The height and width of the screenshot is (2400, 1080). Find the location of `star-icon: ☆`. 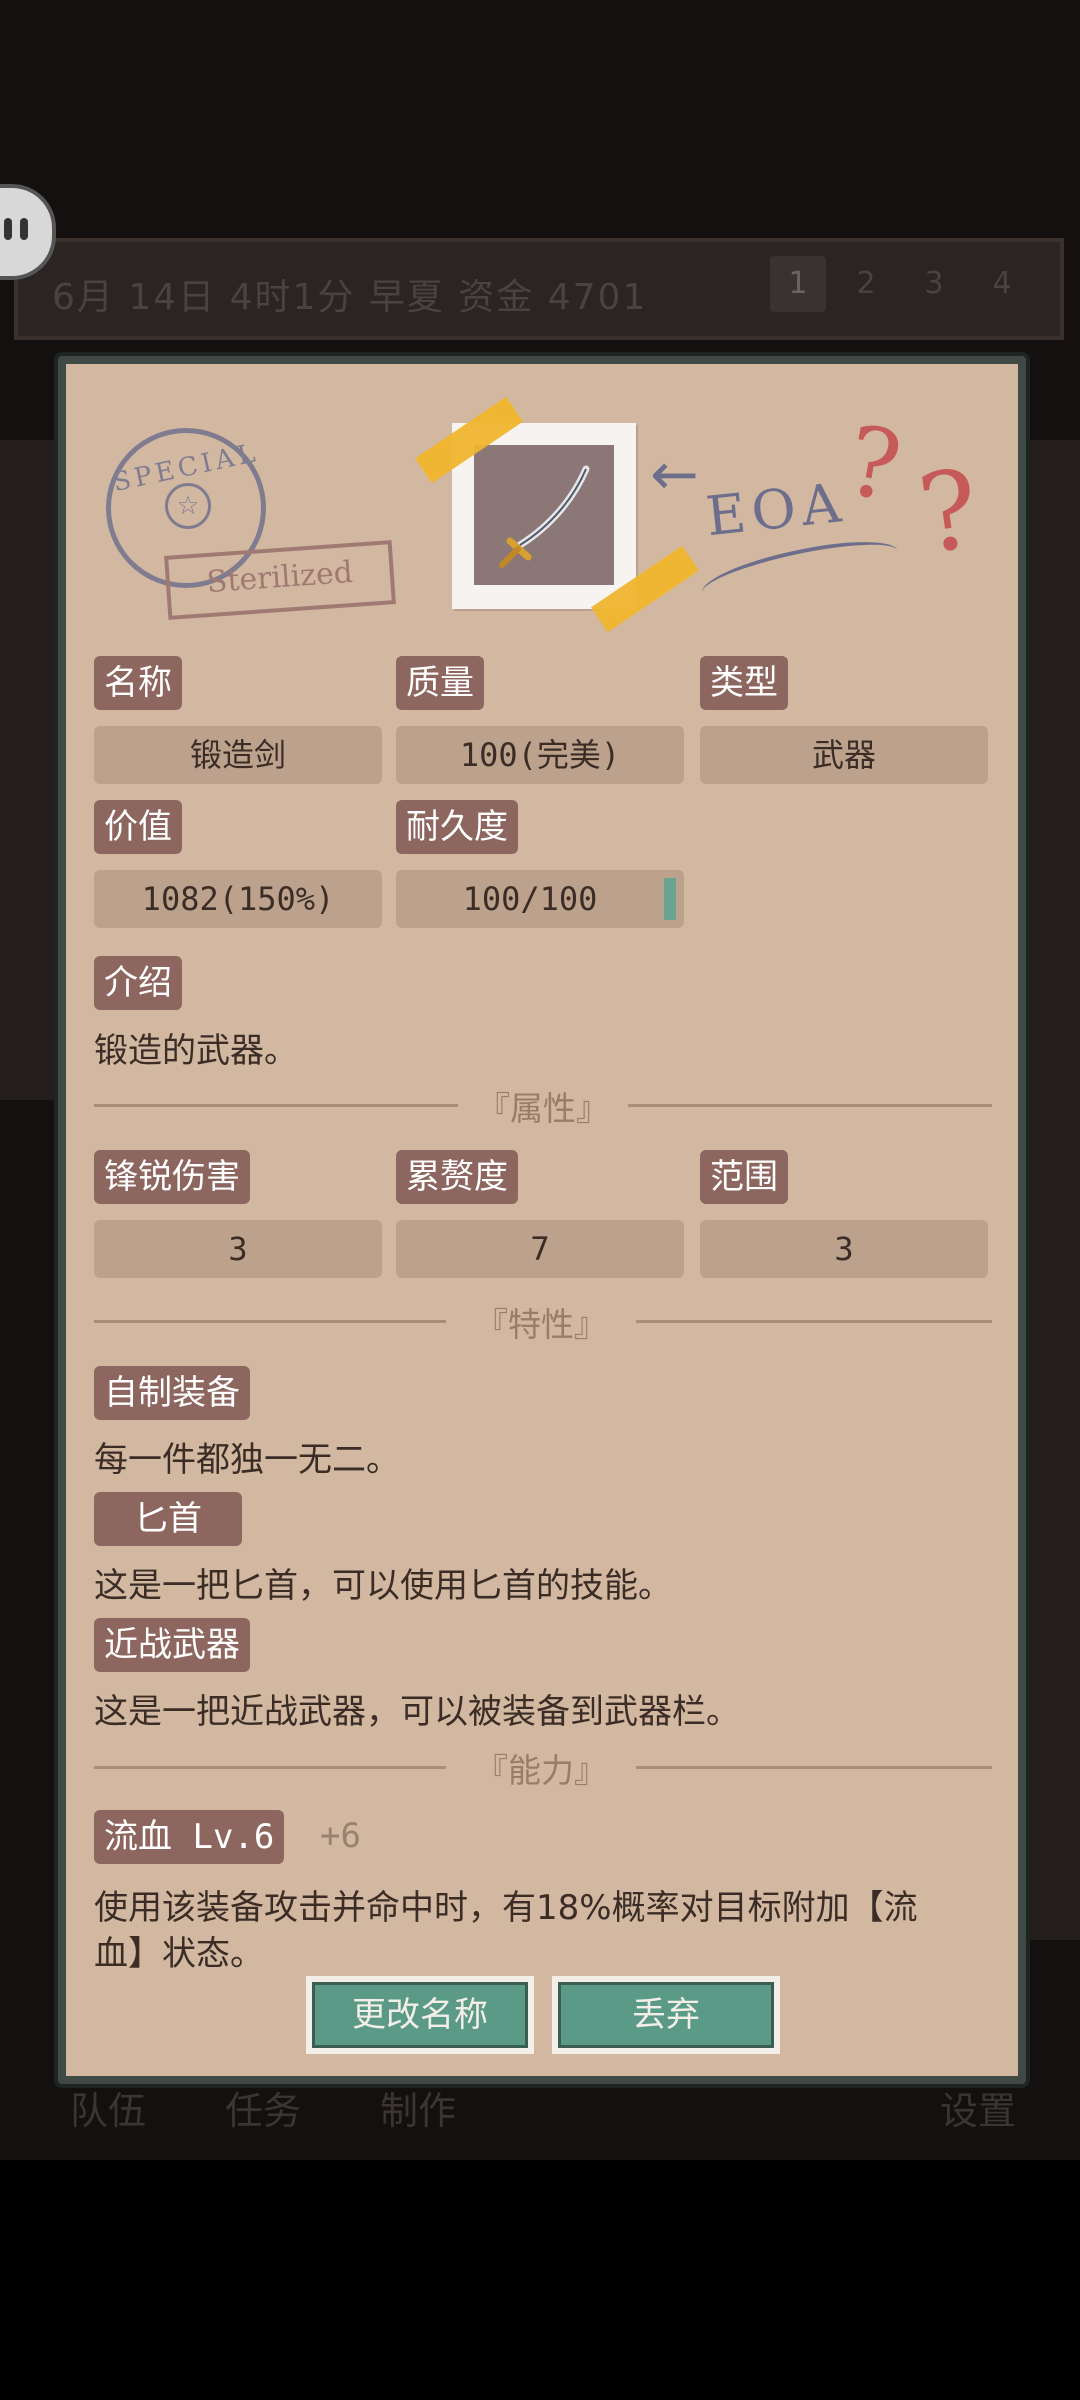

star-icon: ☆ is located at coordinates (188, 506).